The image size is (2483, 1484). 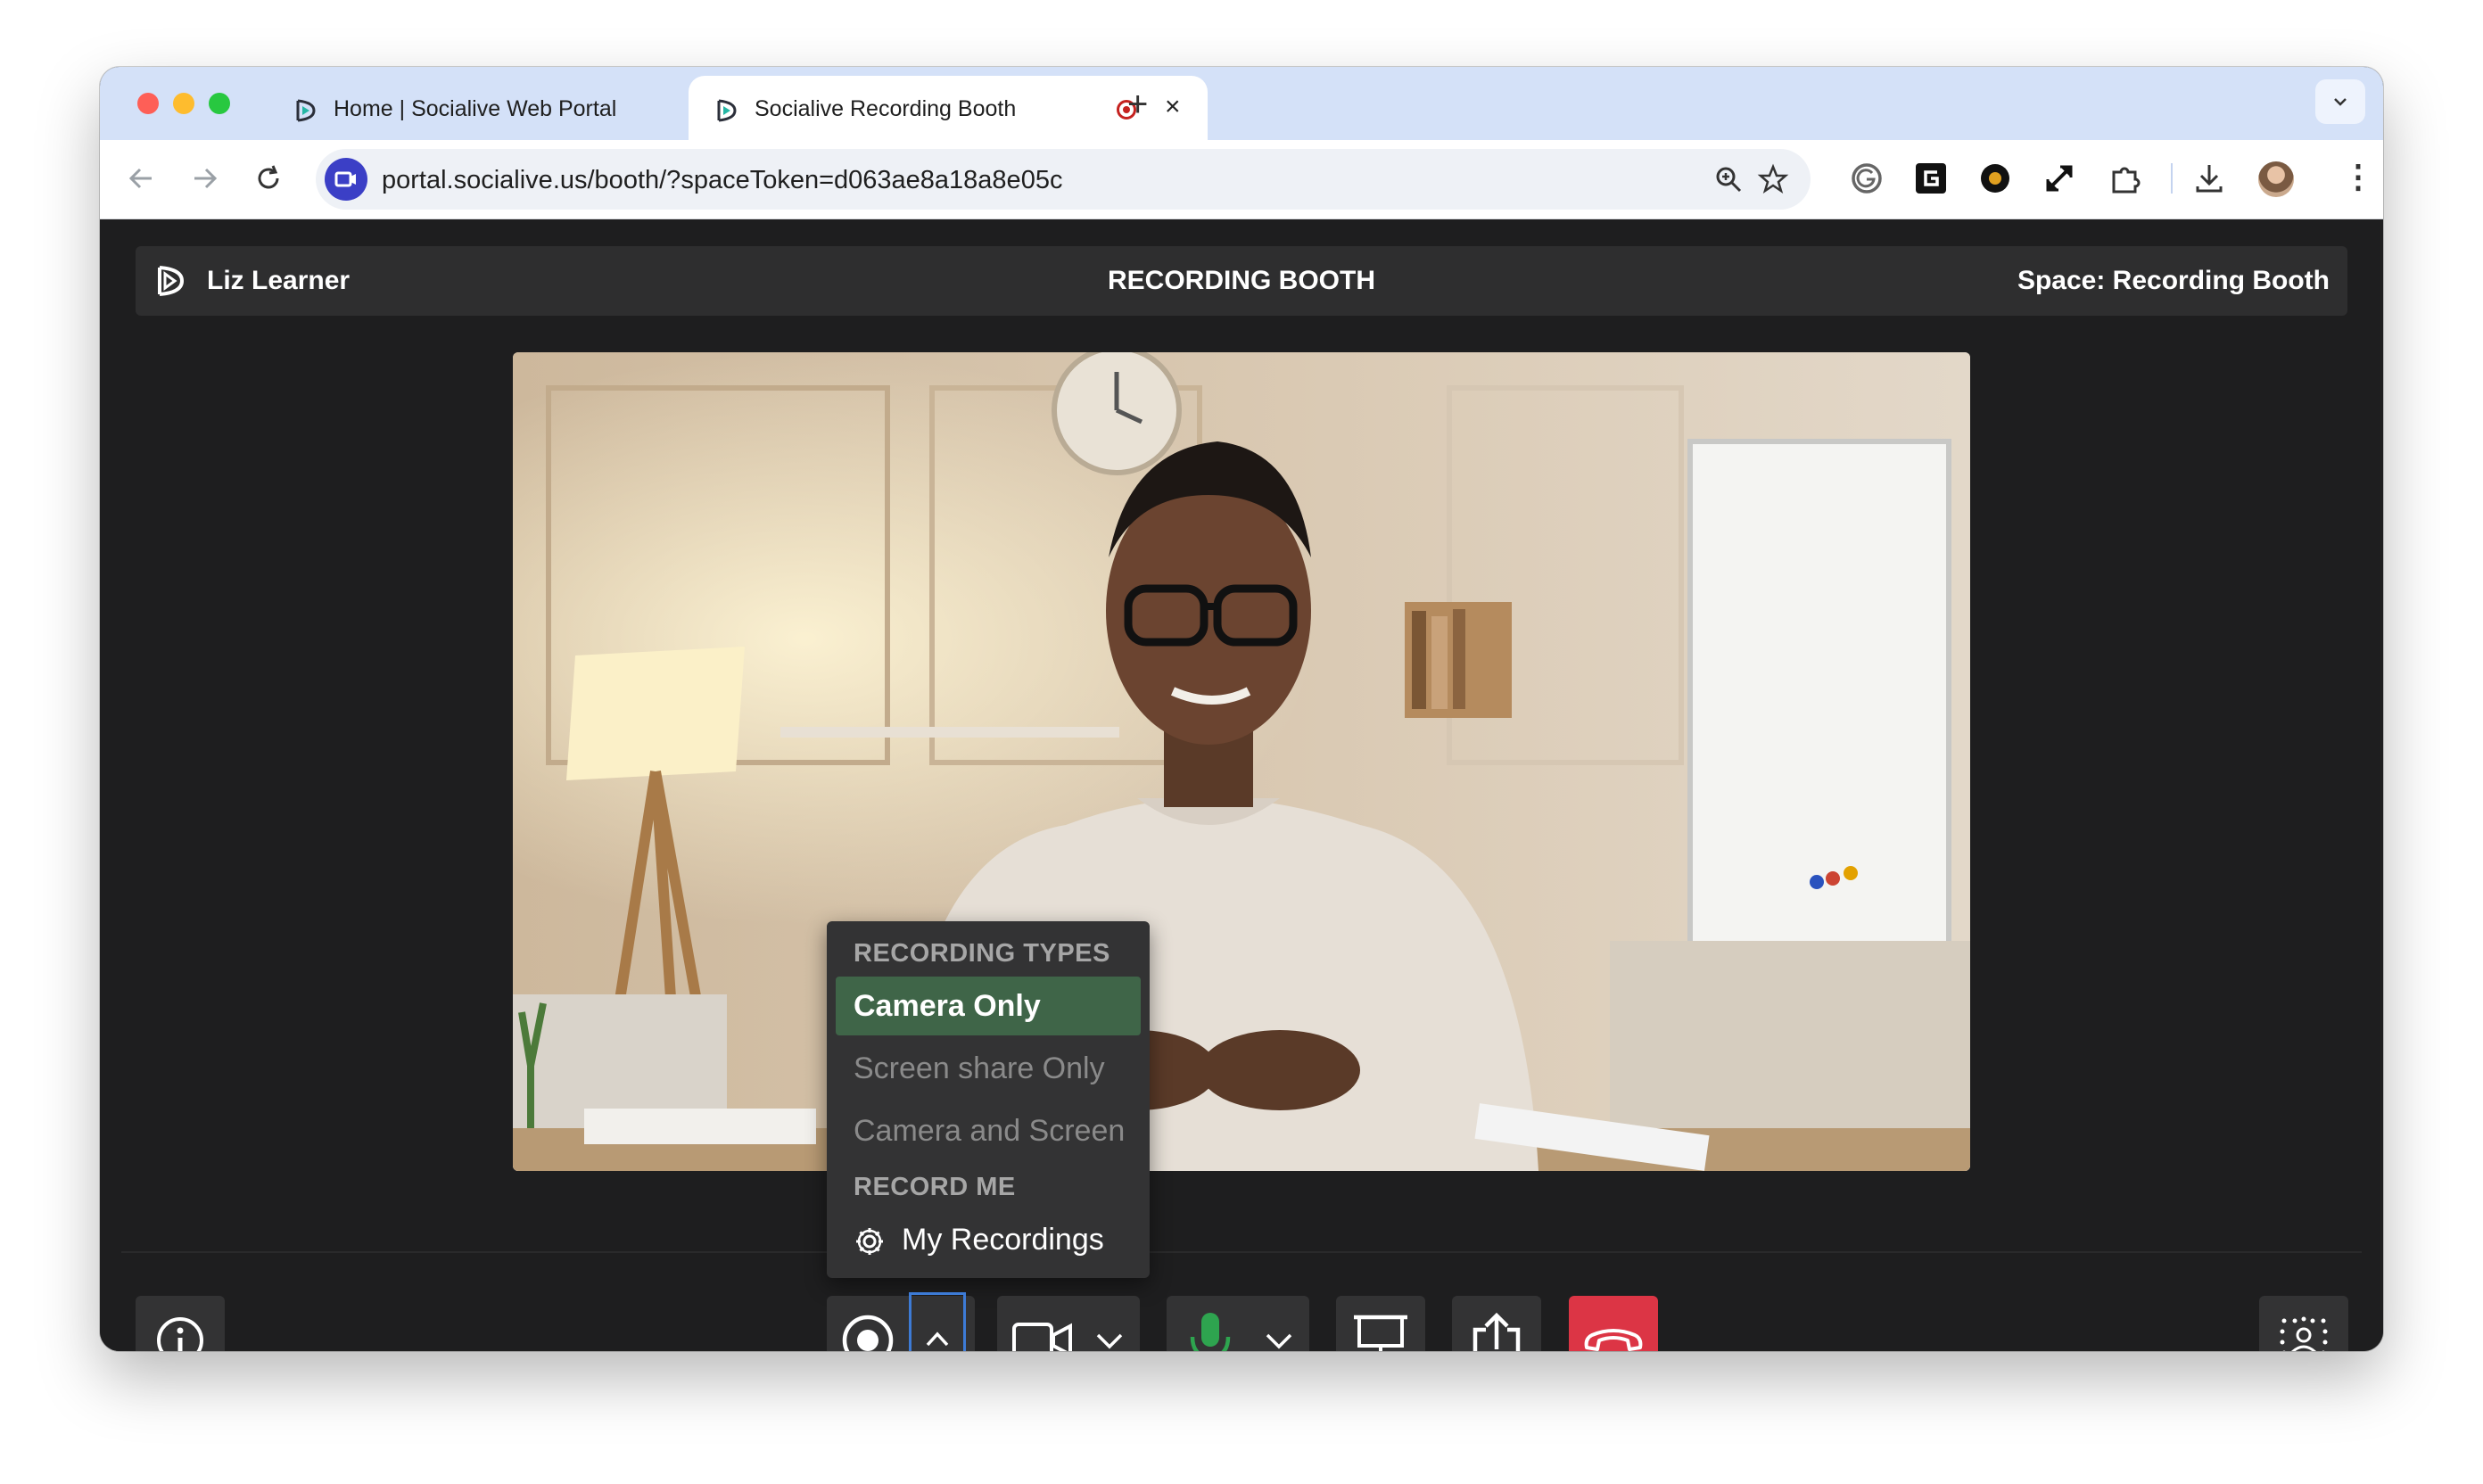 I want to click on microphone-button-group, so click(x=1238, y=1324).